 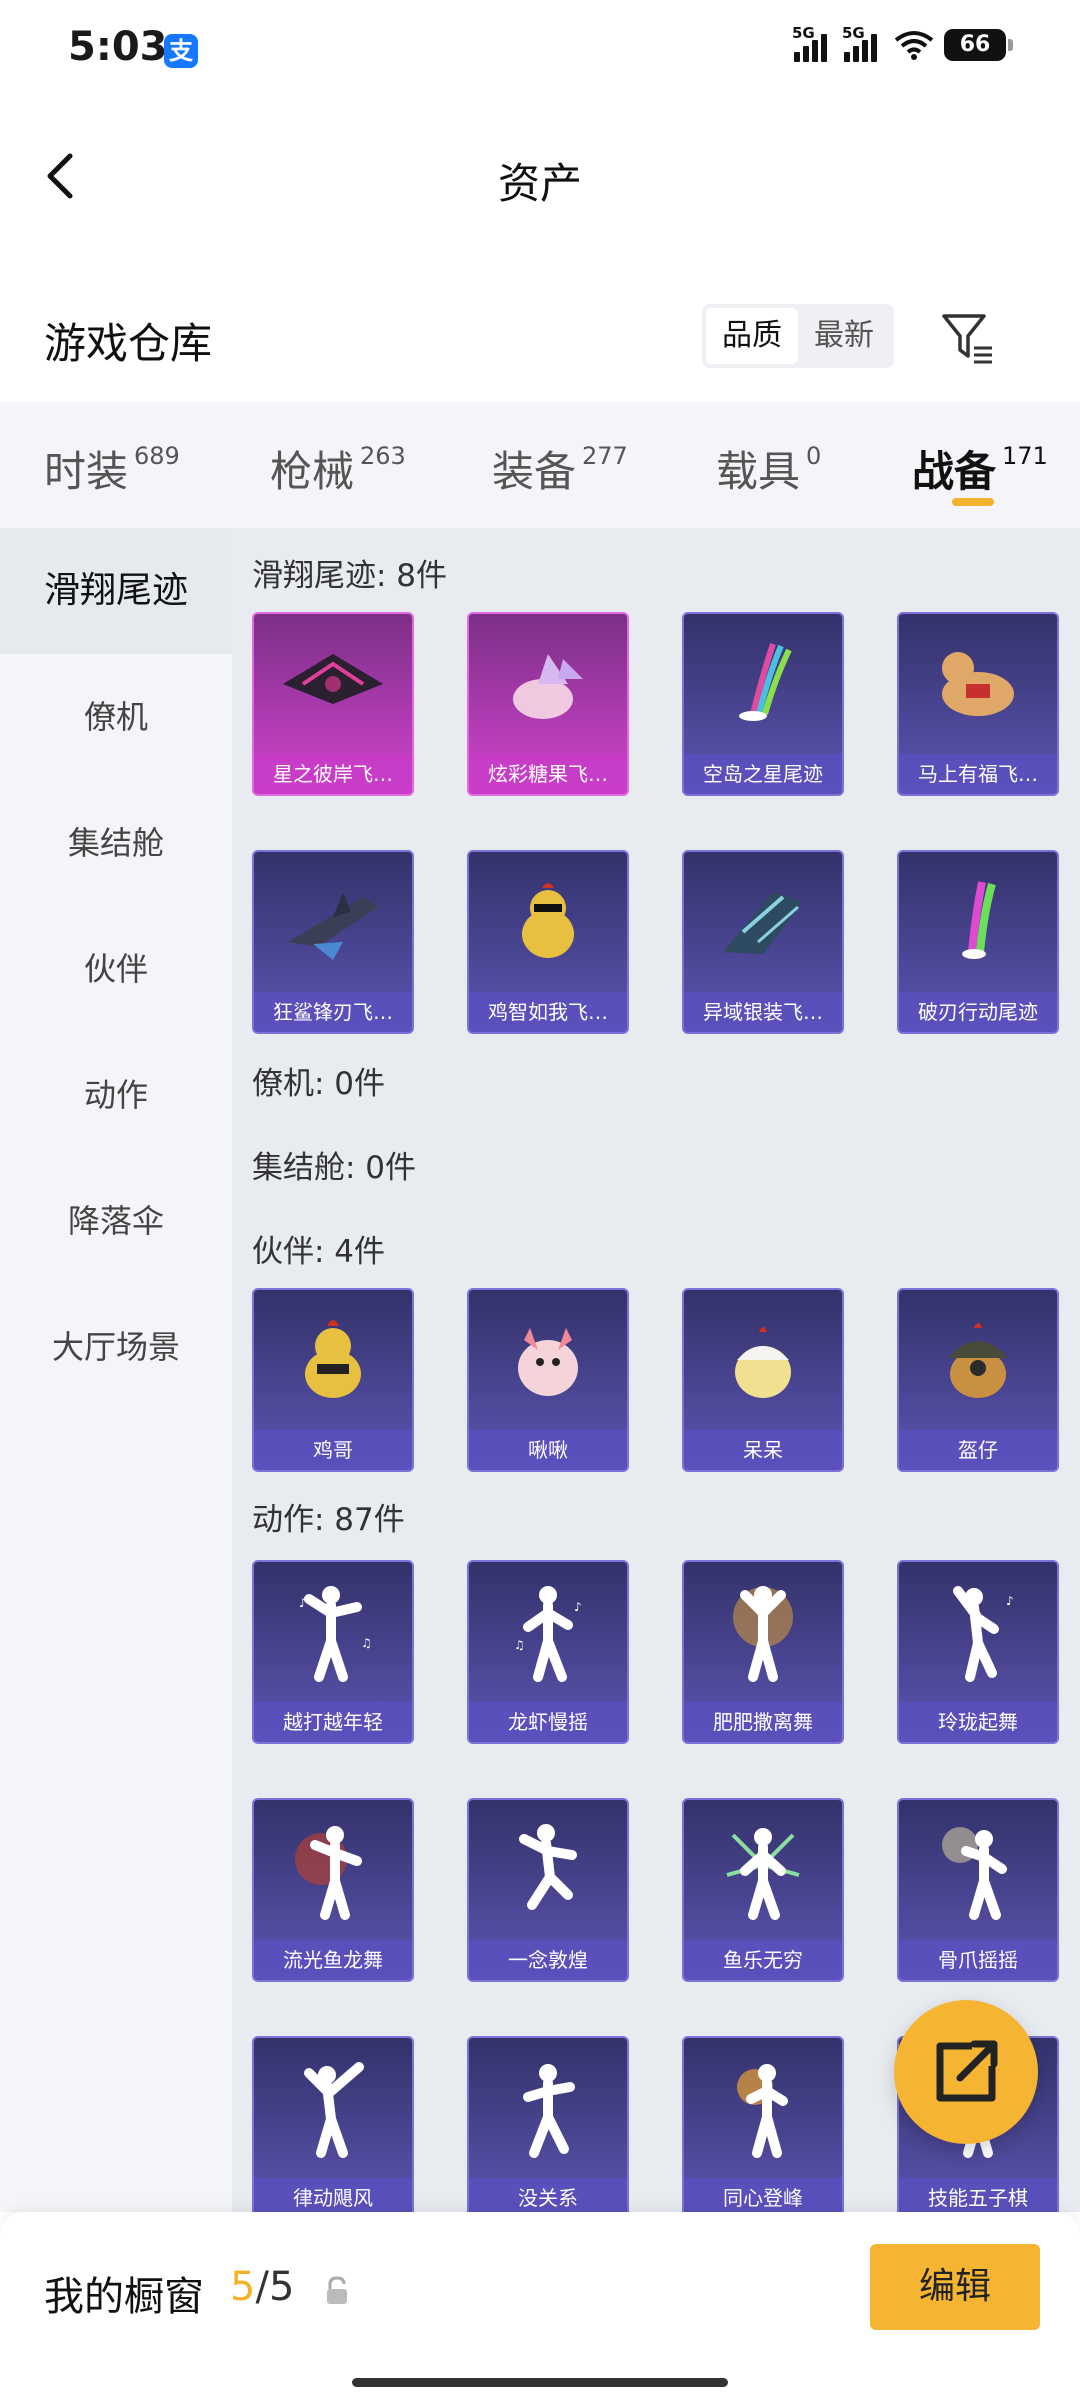 What do you see at coordinates (337, 2290) in the screenshot?
I see `lock-icon` at bounding box center [337, 2290].